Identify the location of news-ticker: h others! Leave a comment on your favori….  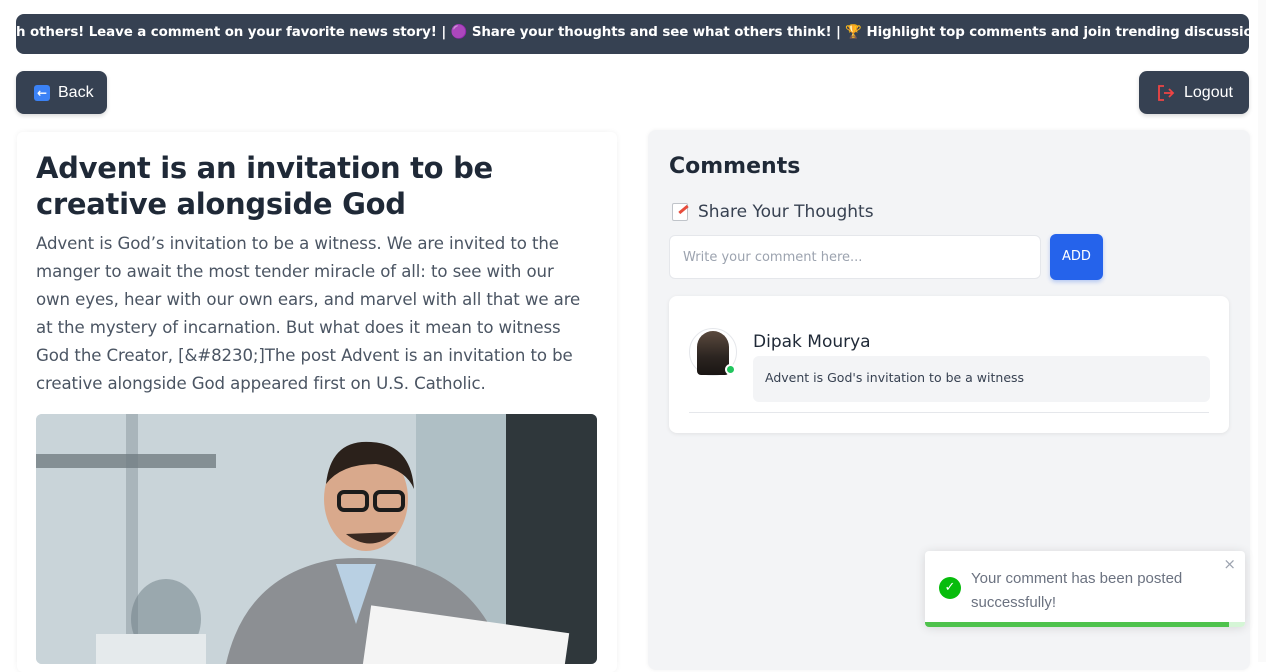
(632, 34).